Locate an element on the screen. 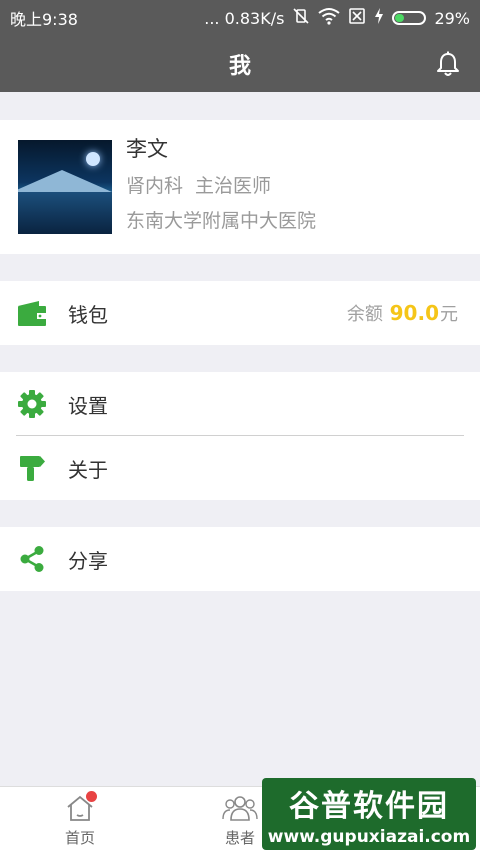 This screenshot has height=853, width=480. network-speed: ... 0.83K/s is located at coordinates (244, 18).